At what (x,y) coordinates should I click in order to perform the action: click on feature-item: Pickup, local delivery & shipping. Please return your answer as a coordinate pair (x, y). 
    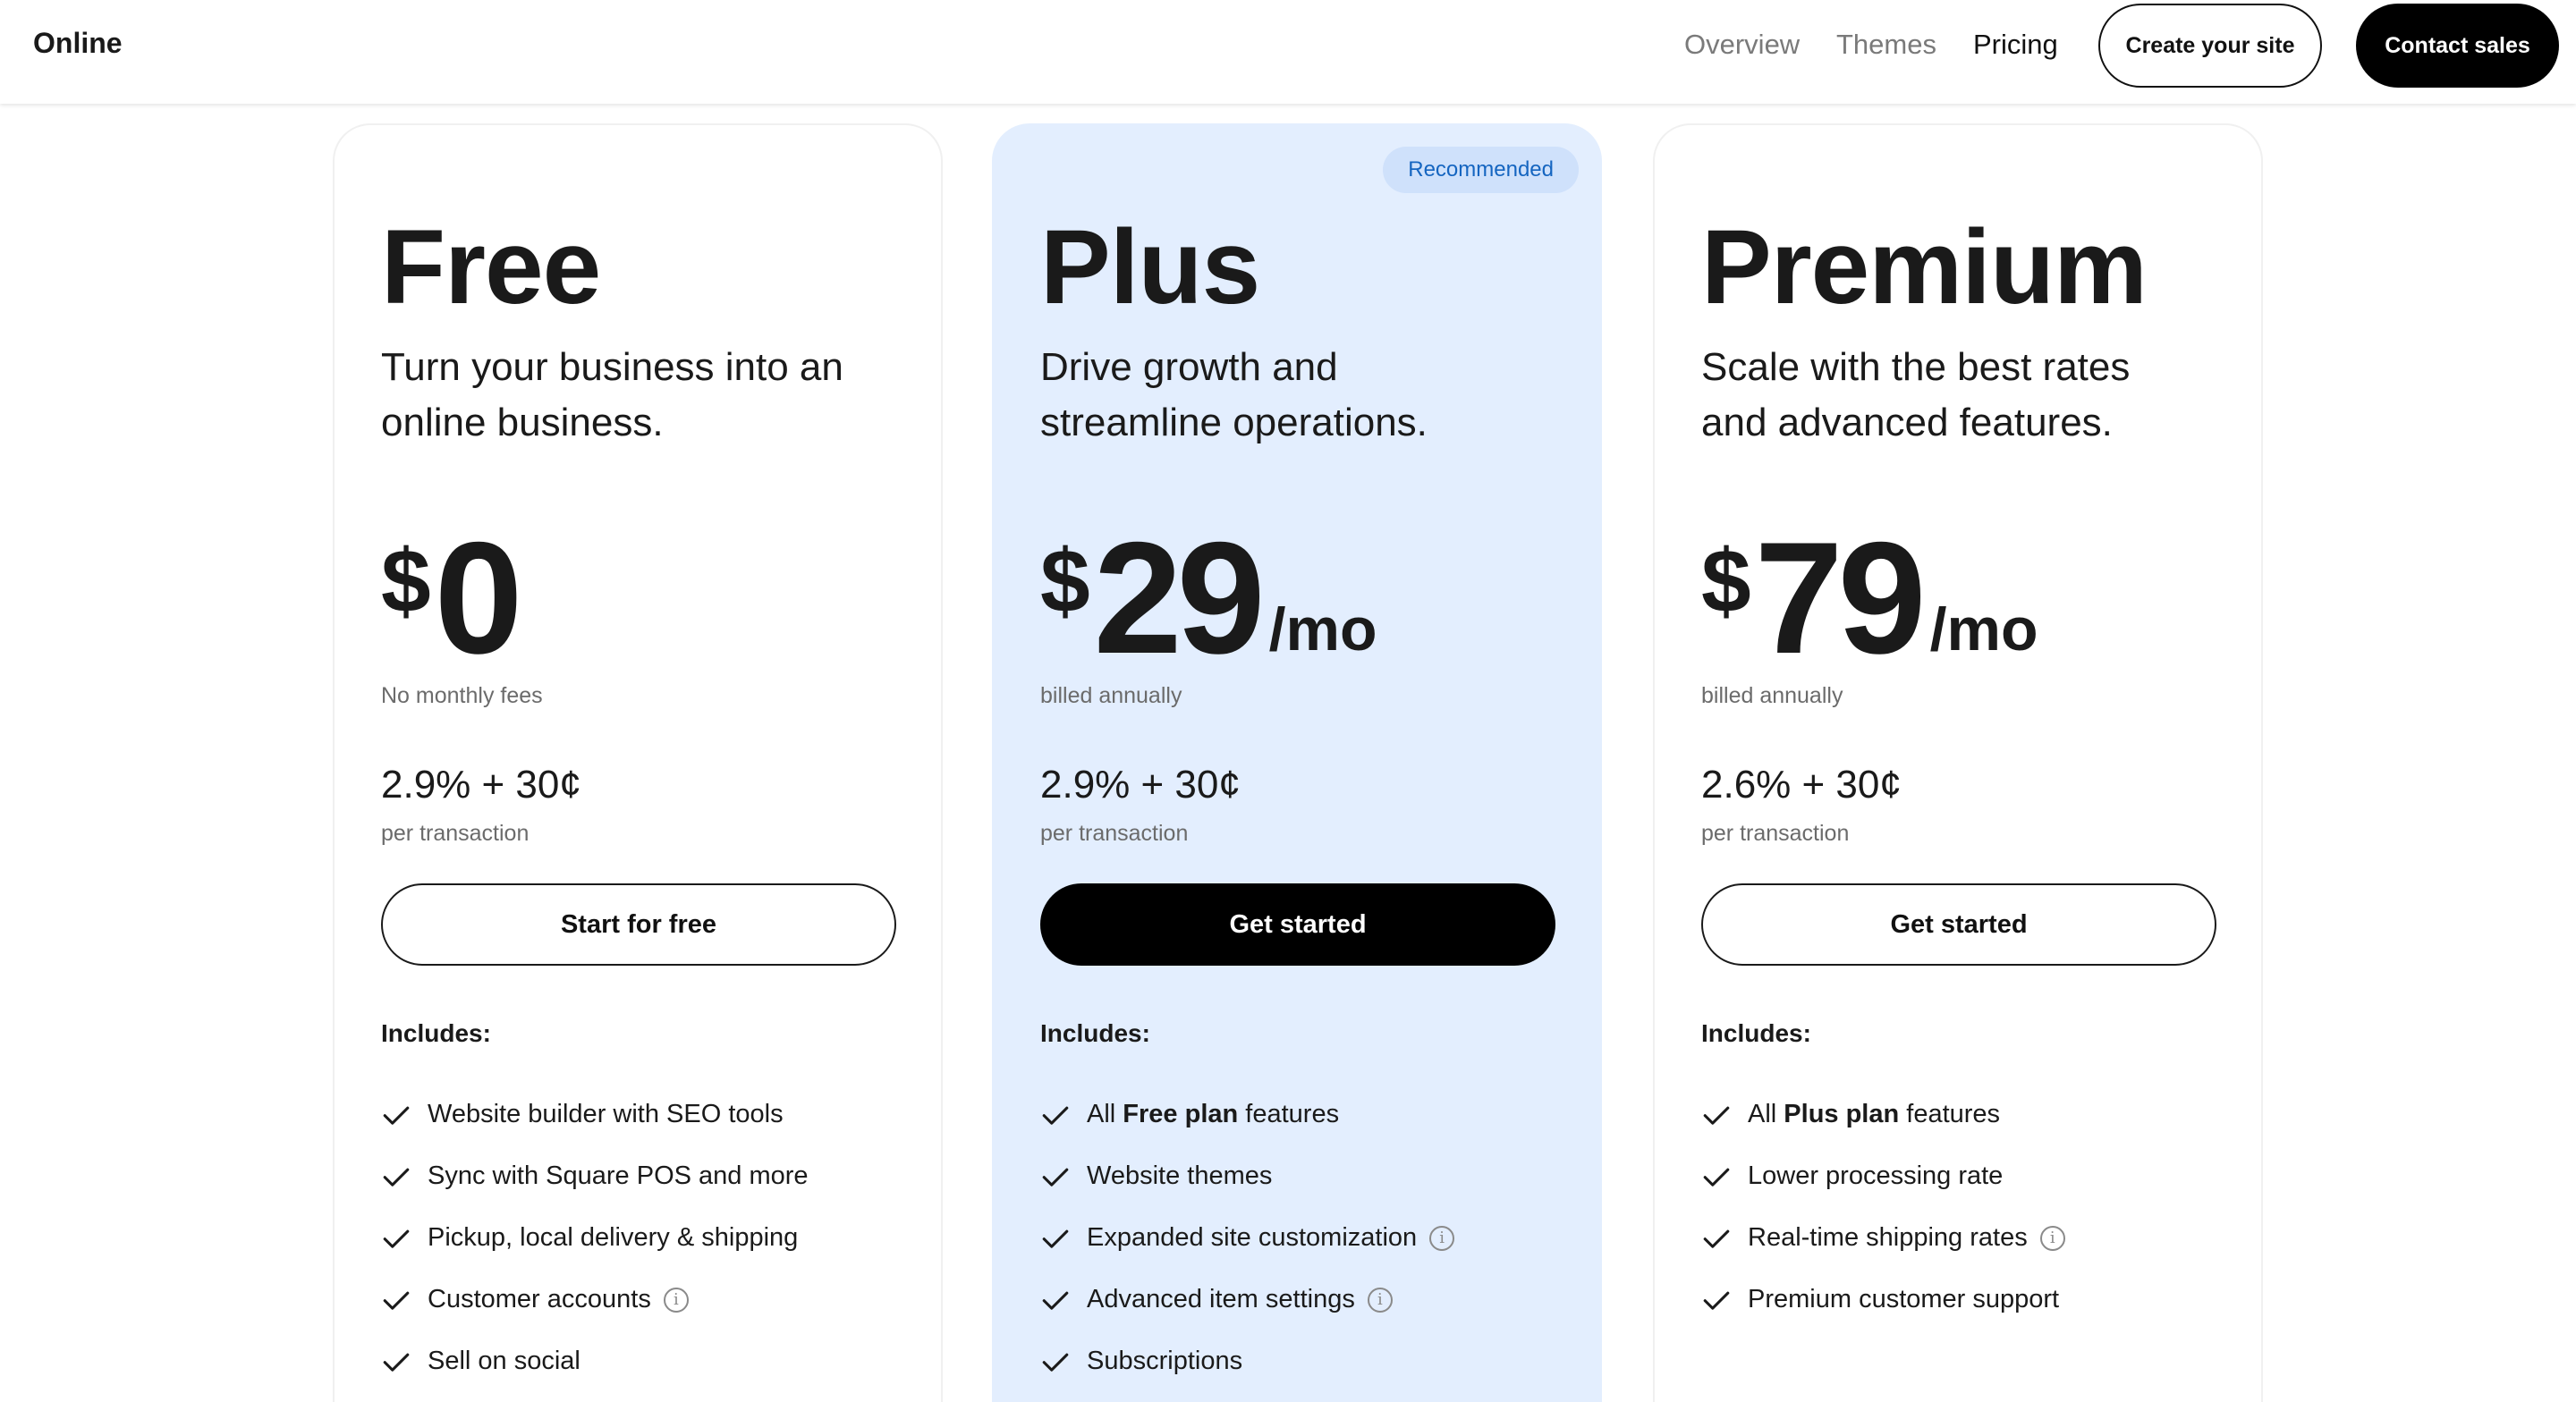
    Looking at the image, I should click on (599, 1238).